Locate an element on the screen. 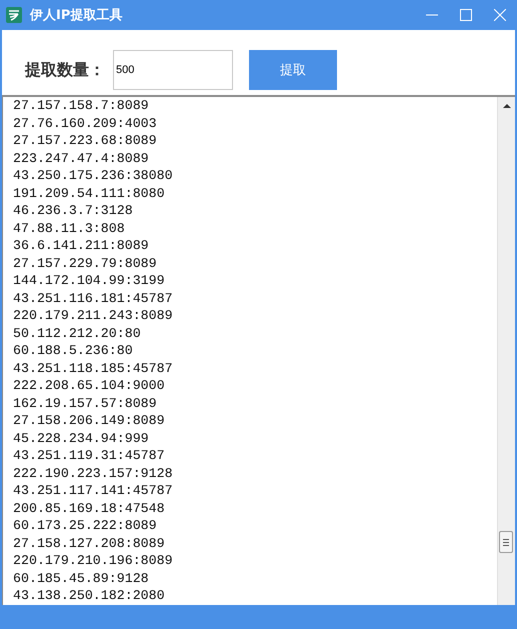 This screenshot has width=517, height=629. ip-line: 36.6.141.211:8089 is located at coordinates (81, 245).